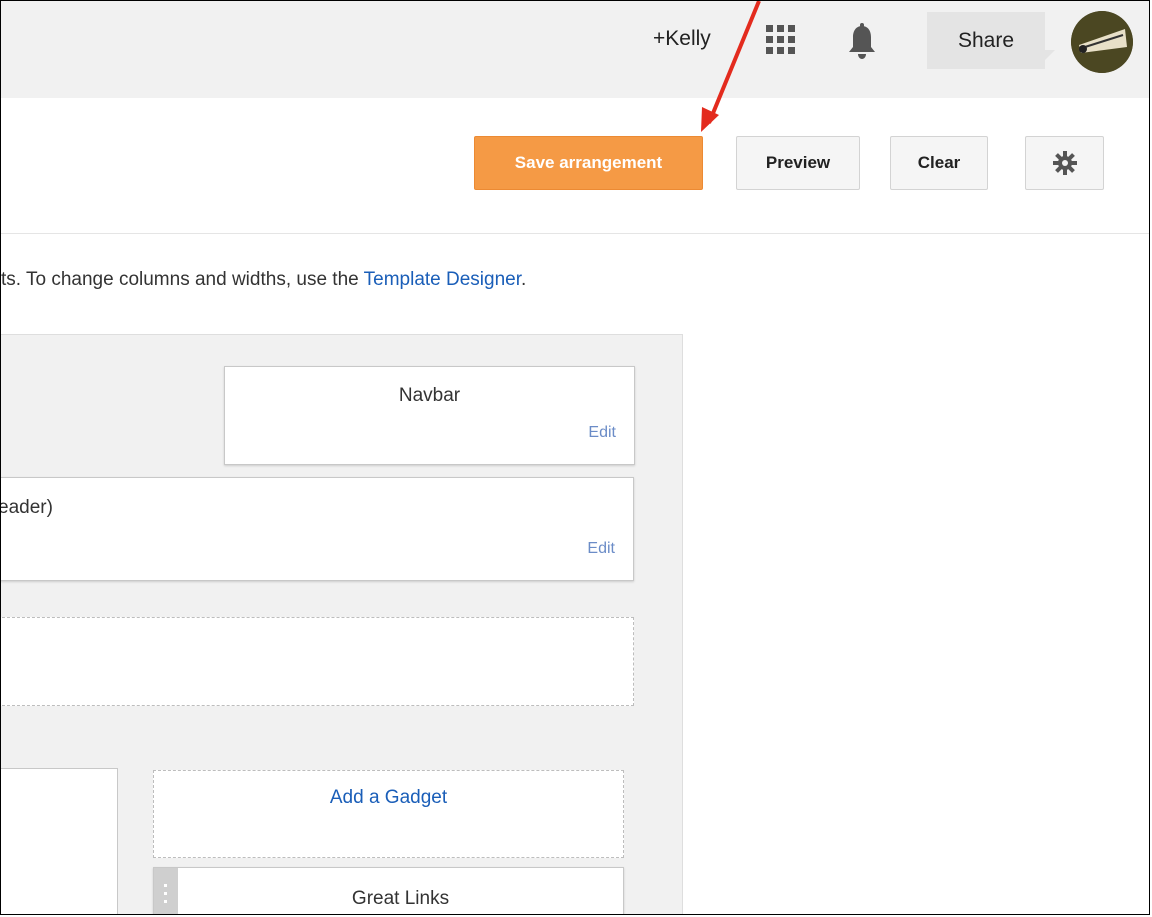  I want to click on template-designer-link: Template Designer, so click(442, 279).